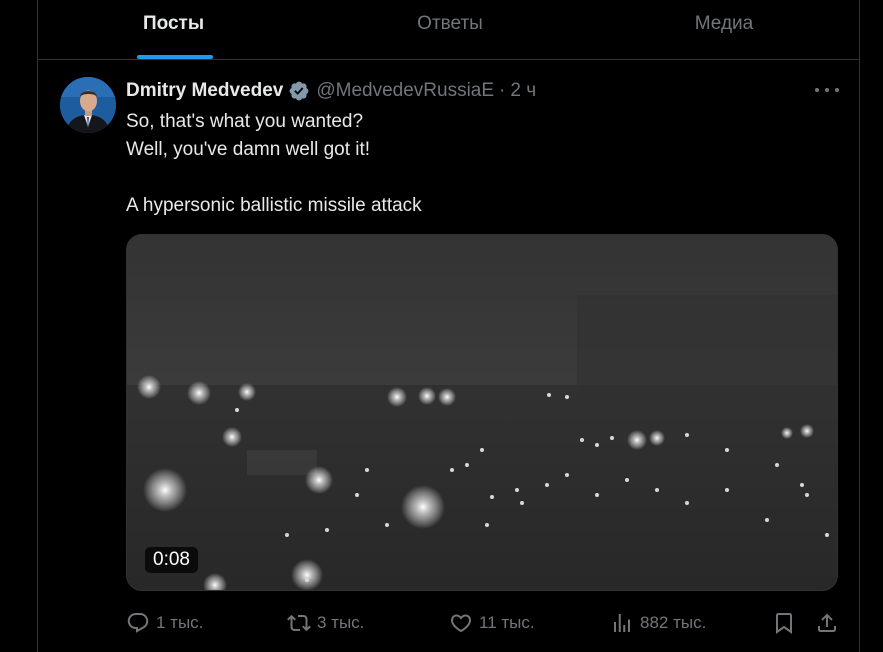 The image size is (883, 652). I want to click on share-icon, so click(827, 622).